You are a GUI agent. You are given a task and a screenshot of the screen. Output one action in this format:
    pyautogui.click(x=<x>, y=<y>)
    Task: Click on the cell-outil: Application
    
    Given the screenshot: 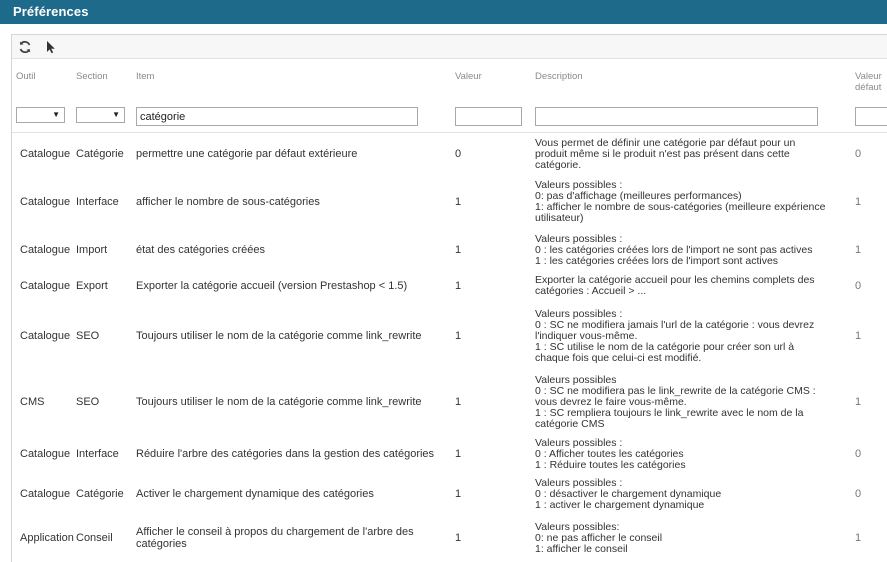 What is the action you would take?
    pyautogui.click(x=48, y=538)
    